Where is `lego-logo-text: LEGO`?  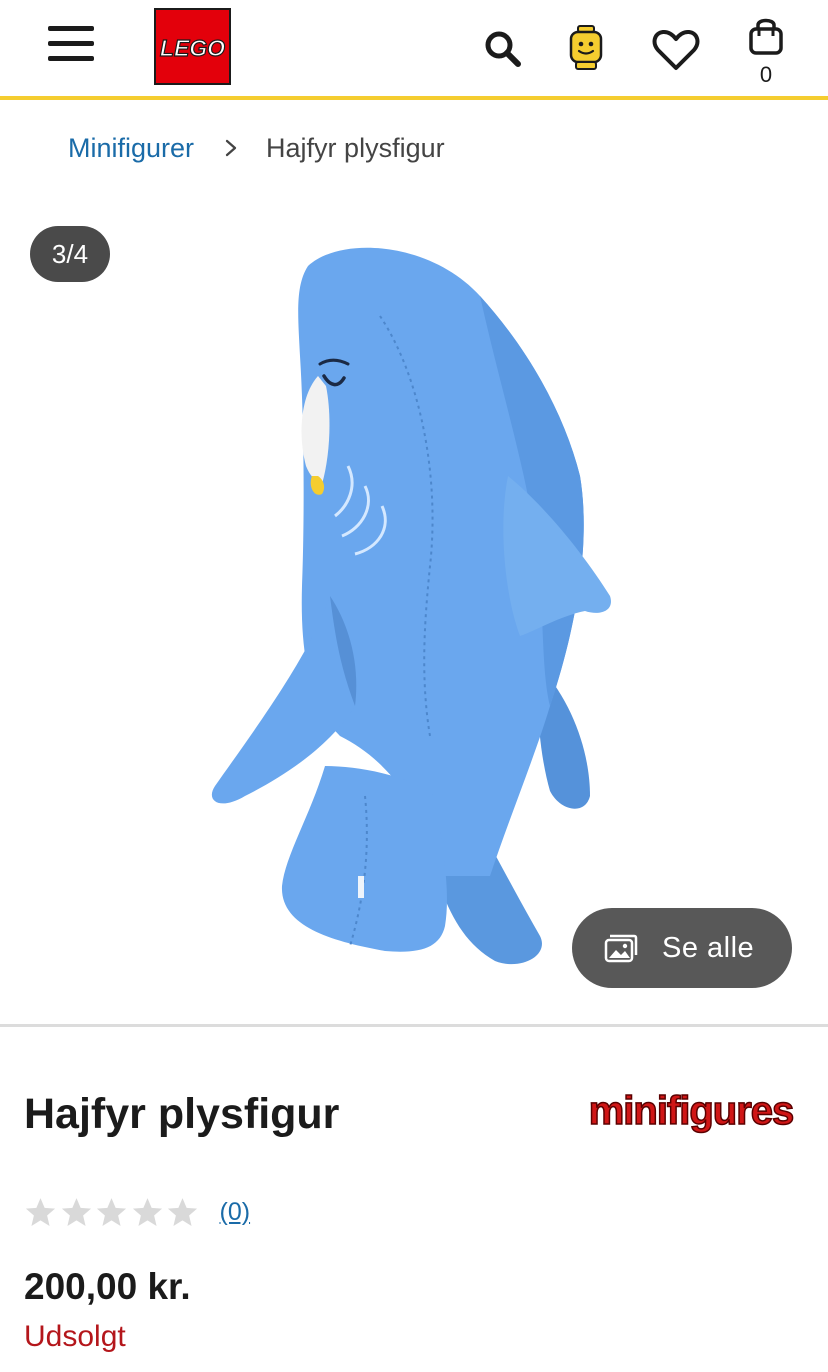
lego-logo-text: LEGO is located at coordinates (192, 48).